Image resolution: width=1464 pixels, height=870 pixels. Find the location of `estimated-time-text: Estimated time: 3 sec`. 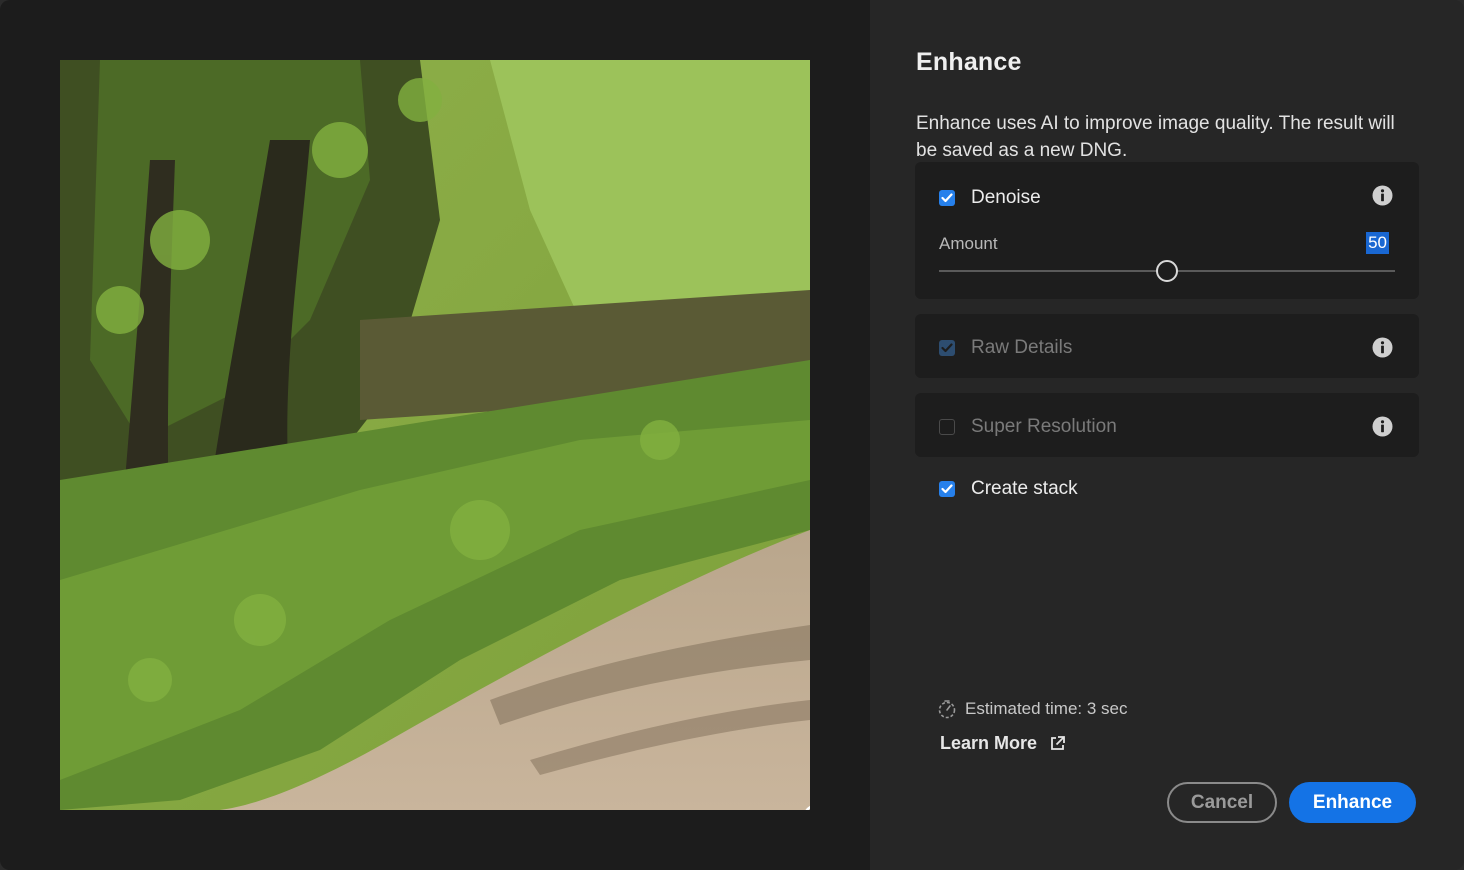

estimated-time-text: Estimated time: 3 sec is located at coordinates (1046, 708).